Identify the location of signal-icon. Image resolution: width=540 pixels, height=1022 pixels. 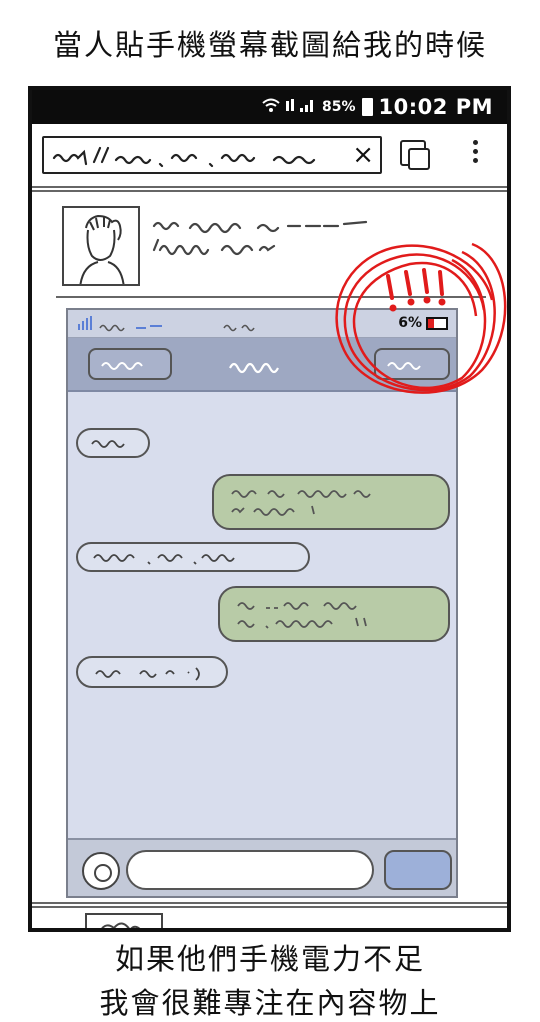
(301, 107).